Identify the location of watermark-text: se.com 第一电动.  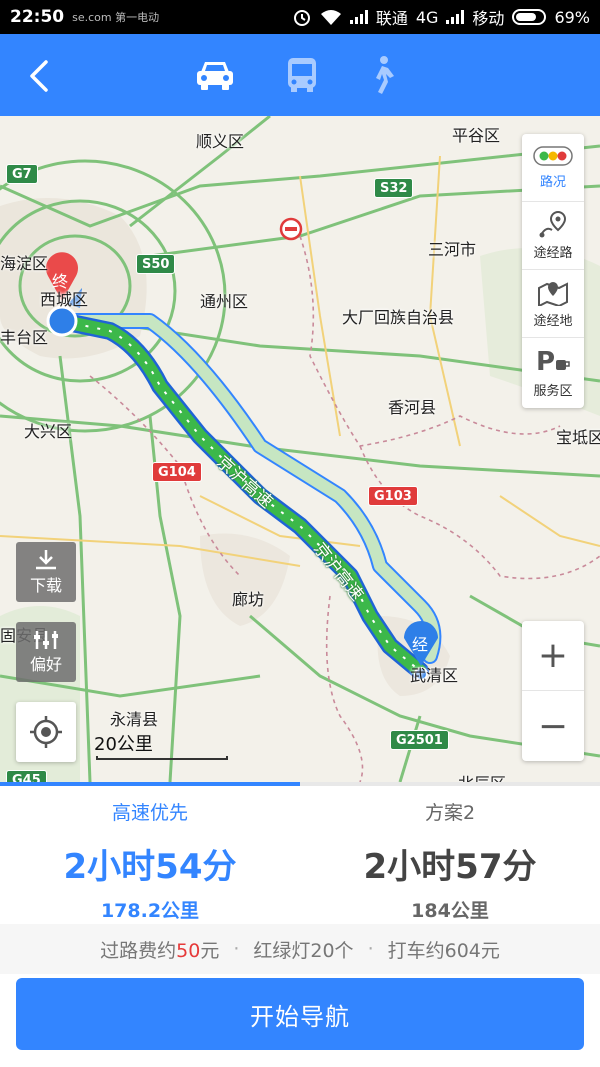
(116, 17).